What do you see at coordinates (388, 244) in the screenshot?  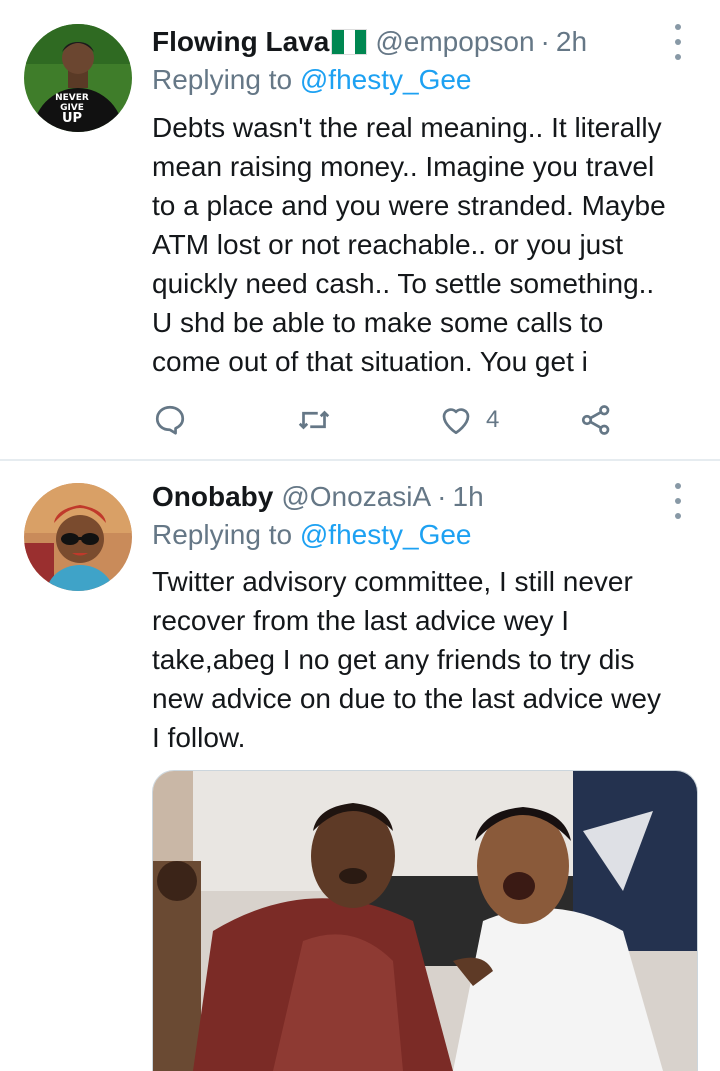 I see `tweet-text-line: ATM lost or not reachable.. or you just` at bounding box center [388, 244].